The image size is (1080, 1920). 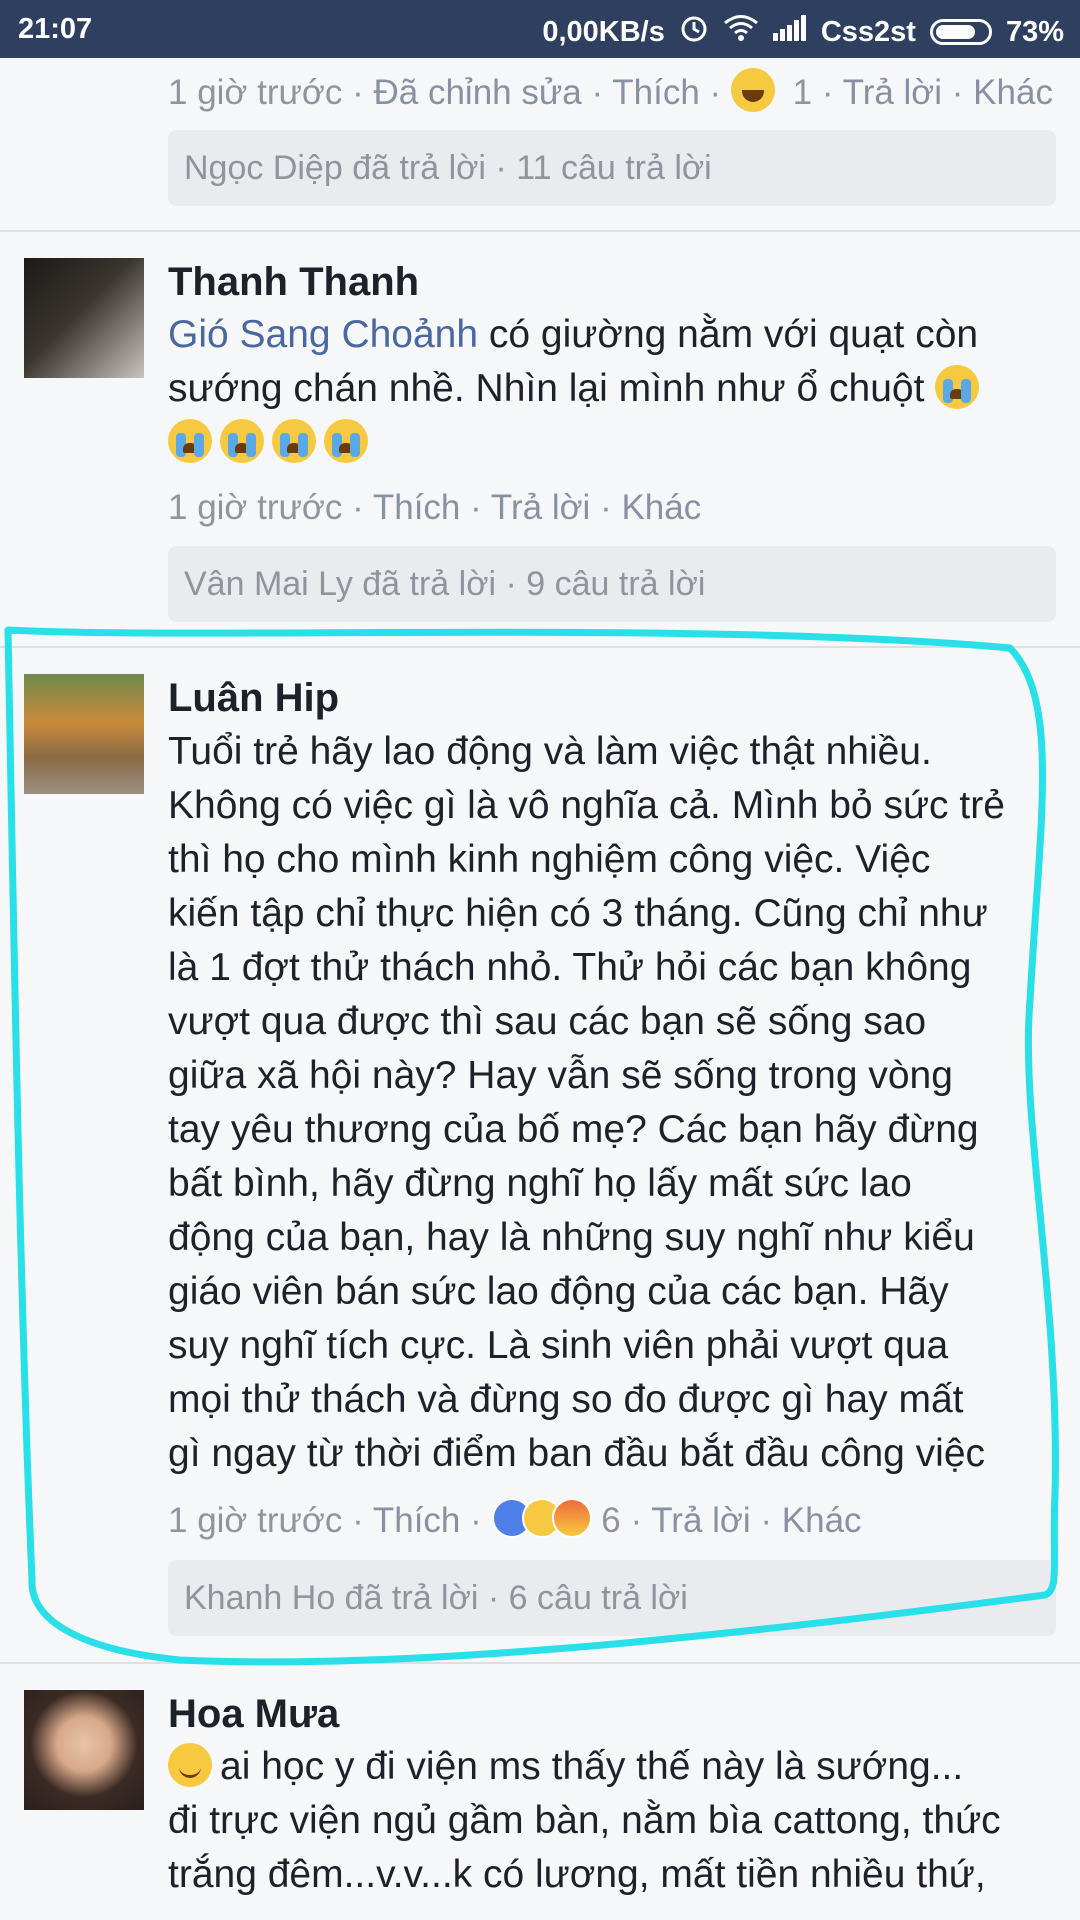 I want to click on haha-reaction-icon, so click(x=752, y=90).